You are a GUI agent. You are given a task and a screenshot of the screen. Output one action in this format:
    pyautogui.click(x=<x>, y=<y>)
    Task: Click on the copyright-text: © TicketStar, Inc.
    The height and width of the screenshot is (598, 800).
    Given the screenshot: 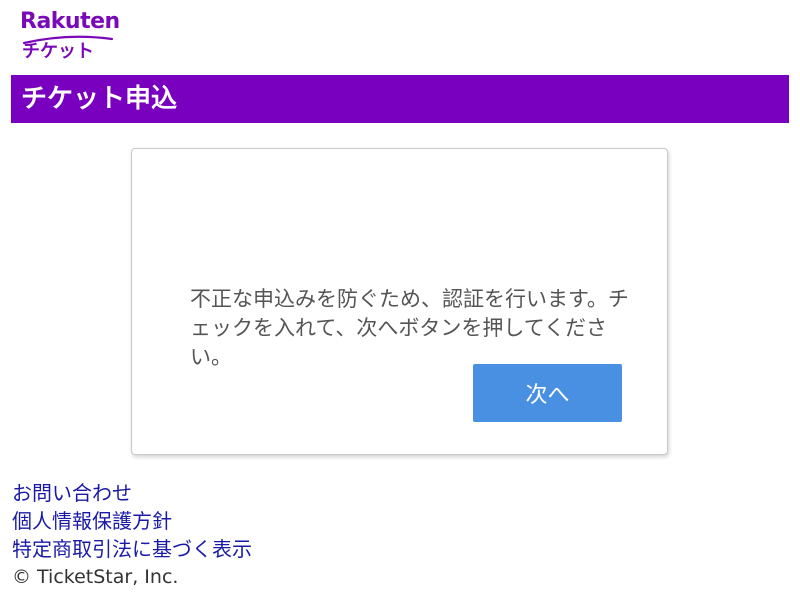 What is the action you would take?
    pyautogui.click(x=95, y=577)
    